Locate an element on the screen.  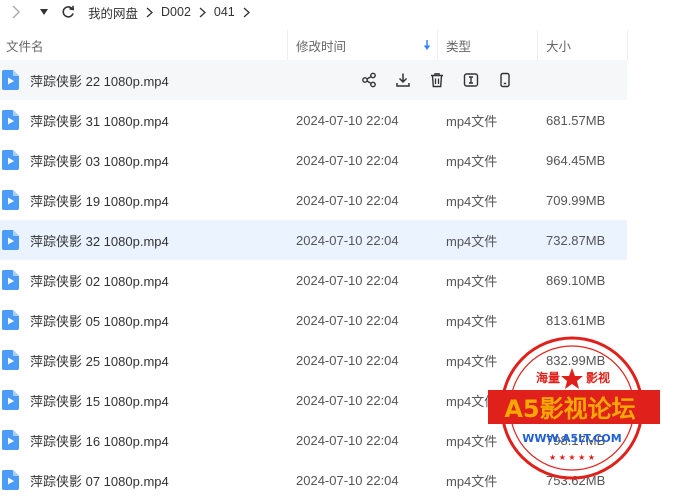
file-row: 萍踪侠影 22 1080p.mp4 is located at coordinates (313, 80).